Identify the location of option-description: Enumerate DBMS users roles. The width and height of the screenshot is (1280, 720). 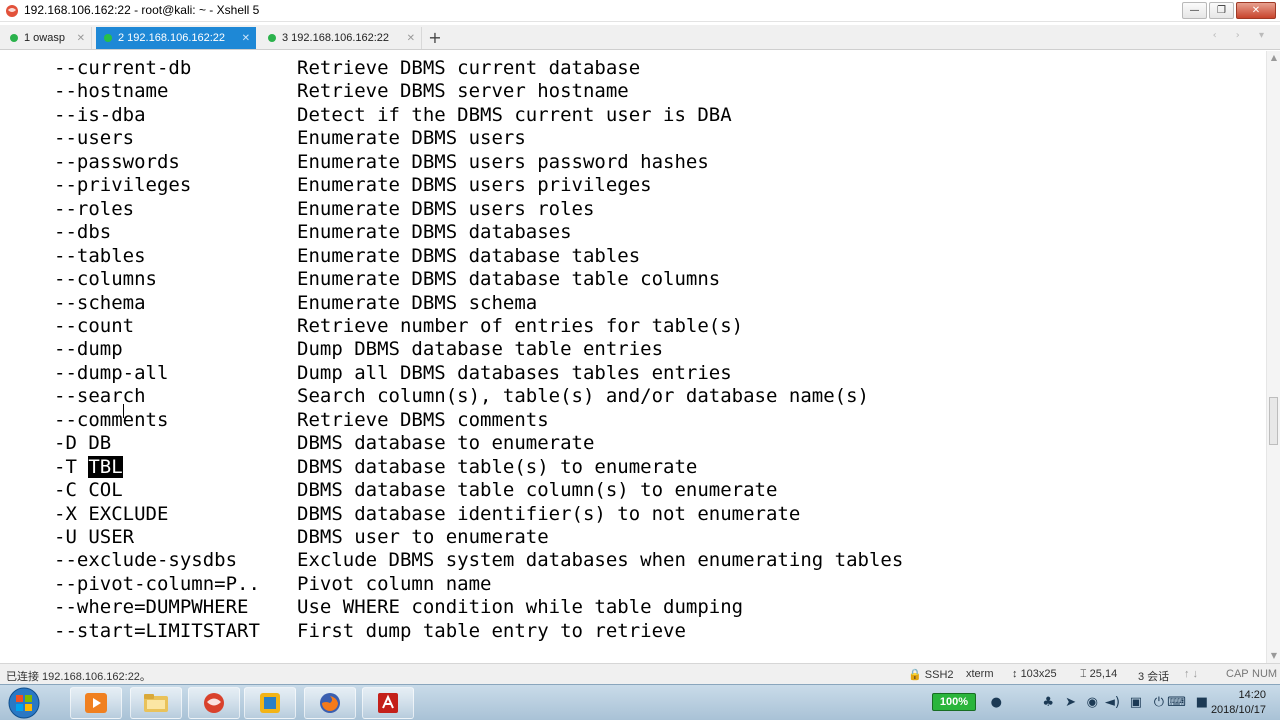
(446, 208).